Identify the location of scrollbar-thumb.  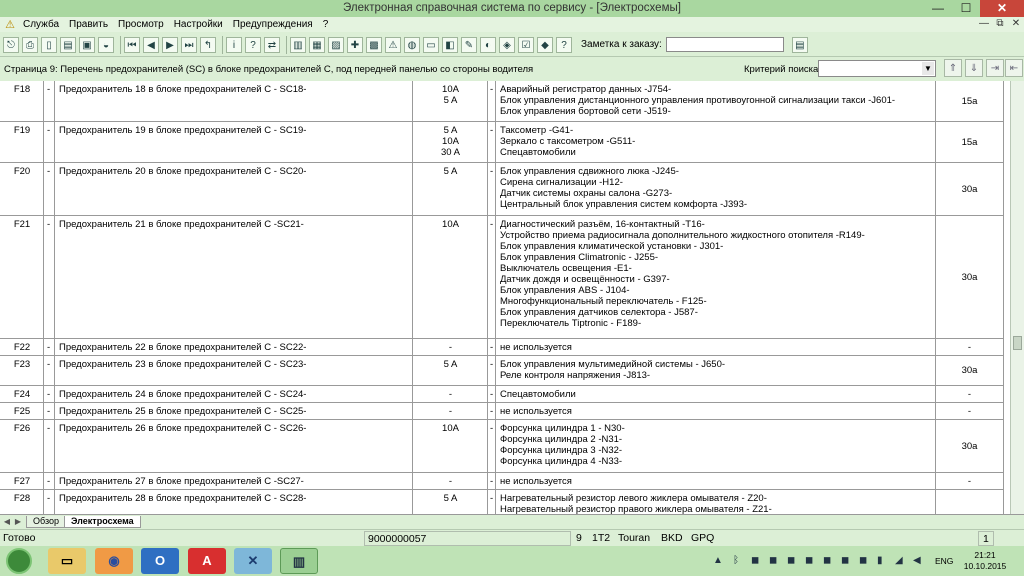
(1017, 343).